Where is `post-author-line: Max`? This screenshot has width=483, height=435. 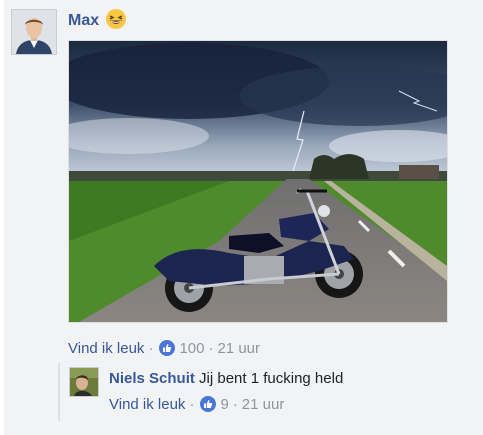 post-author-line: Max is located at coordinates (97, 19).